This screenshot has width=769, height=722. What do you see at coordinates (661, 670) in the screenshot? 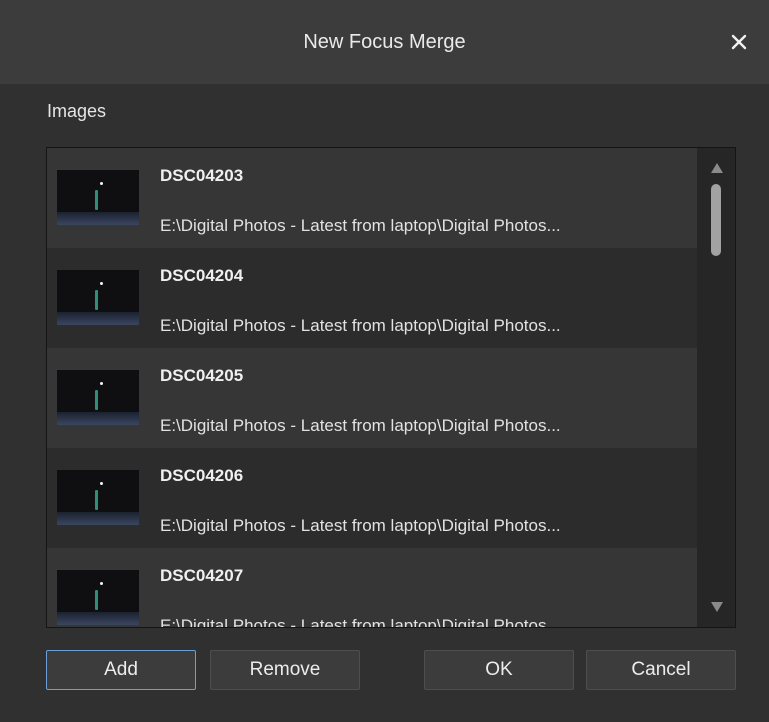
I see `cancel-button: Cancel` at bounding box center [661, 670].